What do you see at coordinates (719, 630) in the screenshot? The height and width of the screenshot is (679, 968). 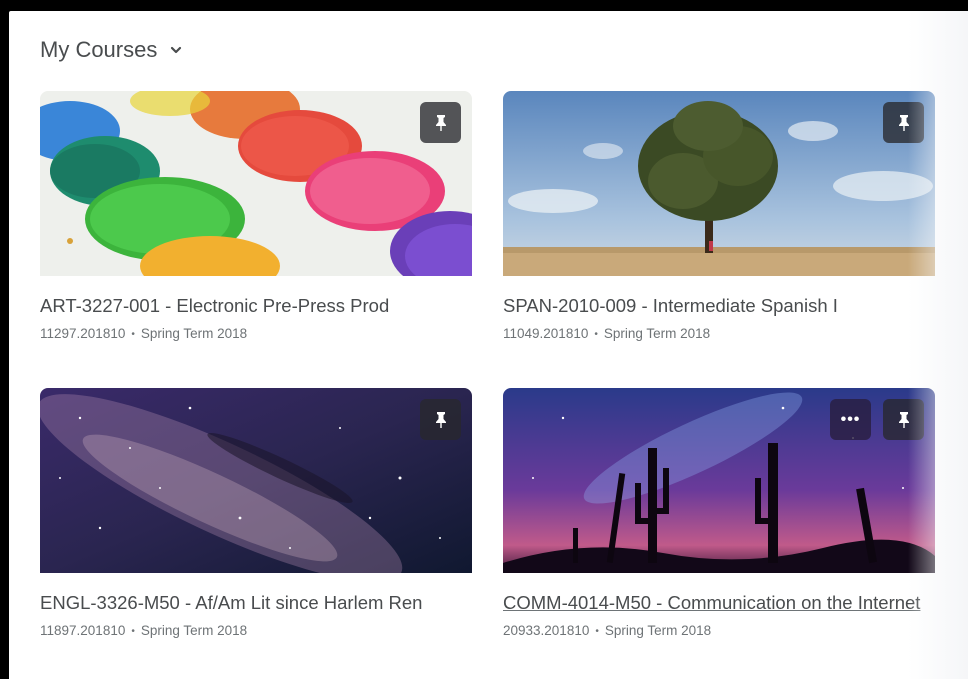 I see `course-meta: 20933.201810 • Spring Term 2018` at bounding box center [719, 630].